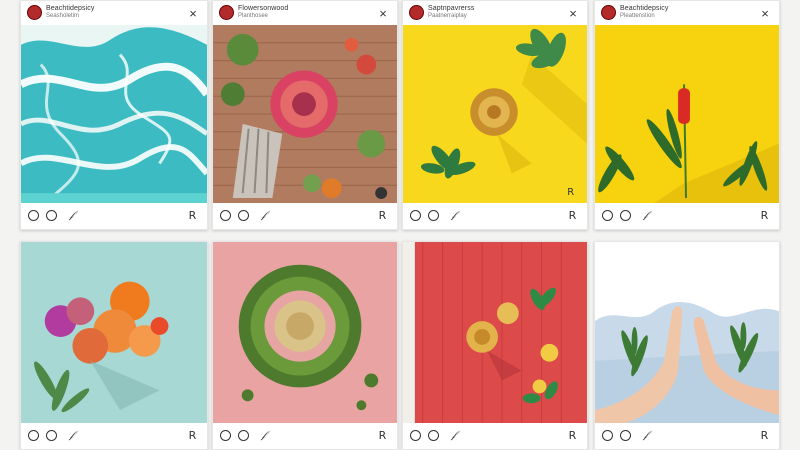 The image size is (800, 450). Describe the element at coordinates (570, 192) in the screenshot. I see `svg-text: R` at that location.